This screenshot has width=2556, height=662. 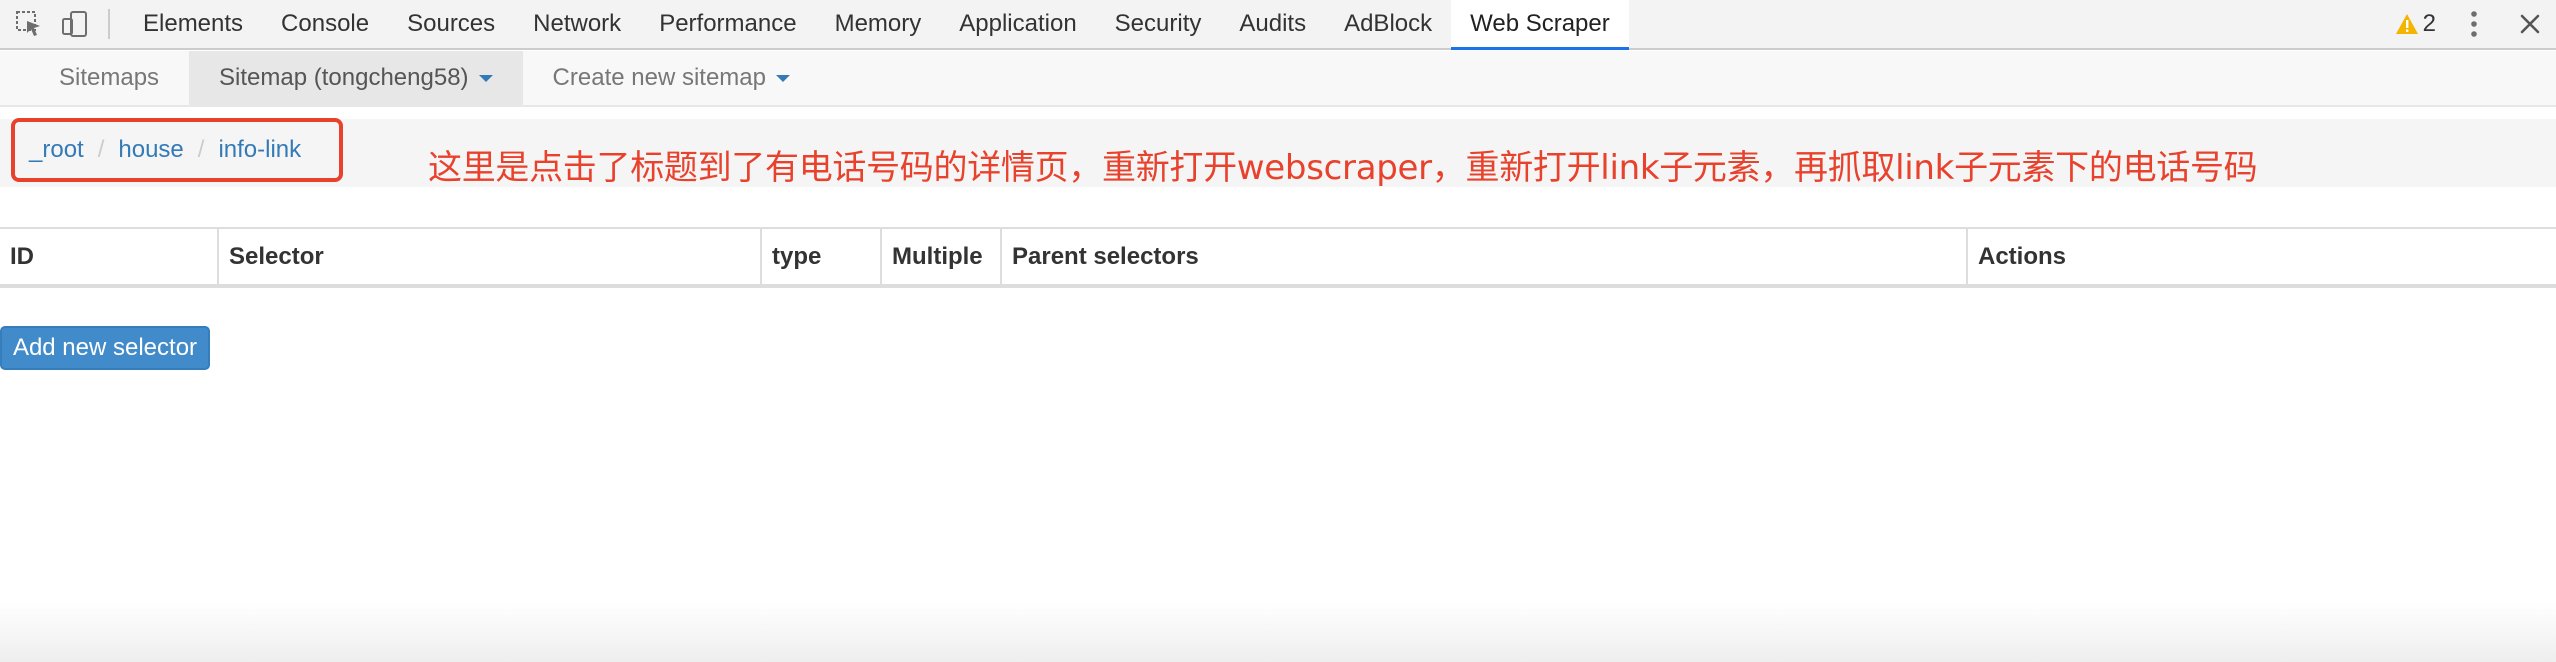 I want to click on device-toolbar-icon, so click(x=75, y=24).